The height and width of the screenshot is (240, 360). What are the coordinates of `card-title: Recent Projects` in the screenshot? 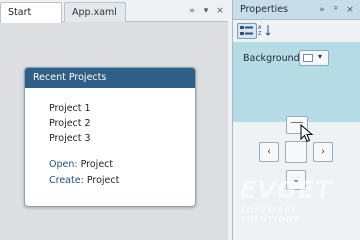 It's located at (110, 78).